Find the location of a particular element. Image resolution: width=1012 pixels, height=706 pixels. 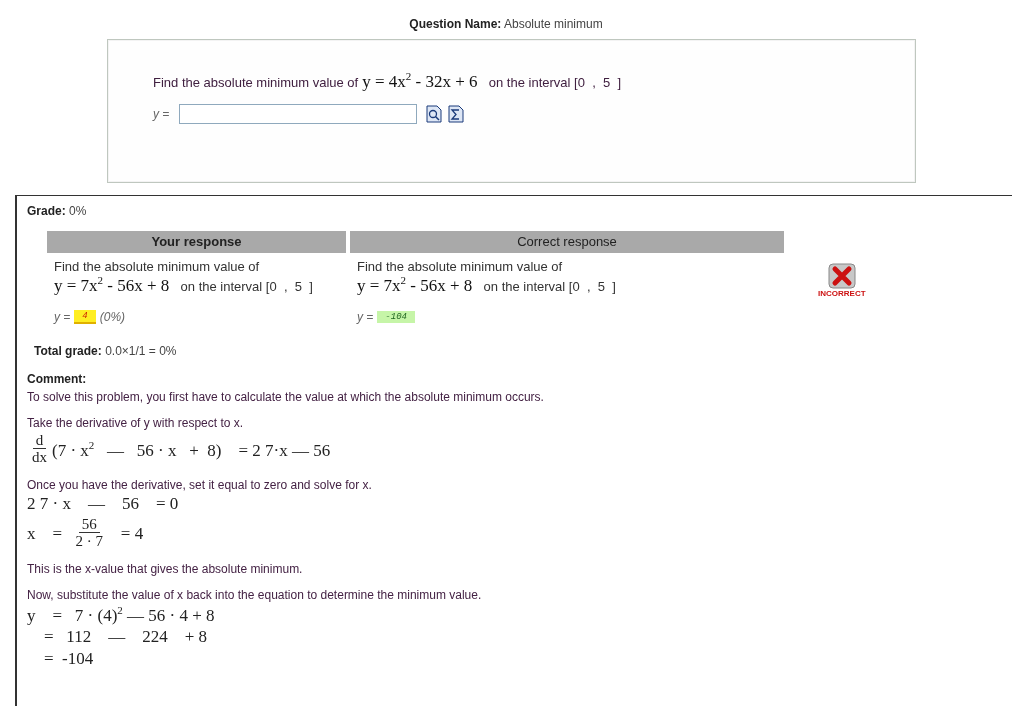

score-text: (0%) is located at coordinates (112, 316).